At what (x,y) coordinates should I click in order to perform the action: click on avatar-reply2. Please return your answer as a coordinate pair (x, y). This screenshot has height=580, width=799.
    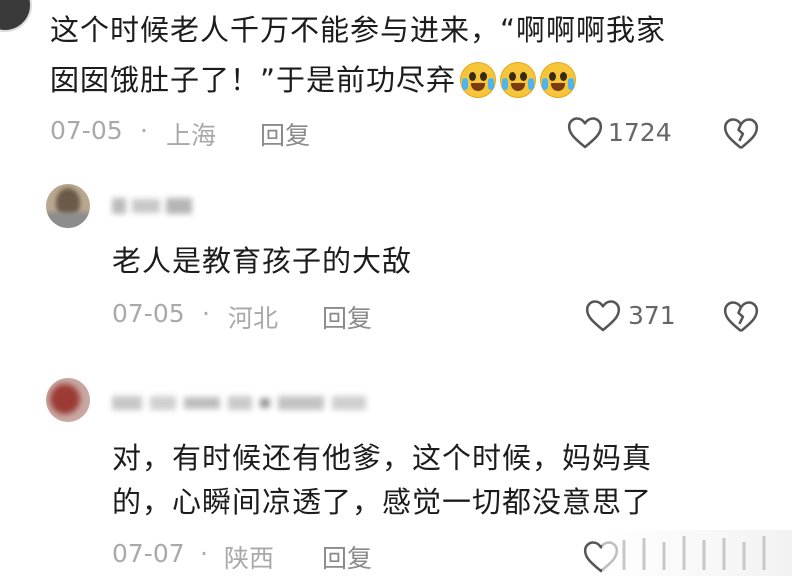
    Looking at the image, I should click on (68, 400).